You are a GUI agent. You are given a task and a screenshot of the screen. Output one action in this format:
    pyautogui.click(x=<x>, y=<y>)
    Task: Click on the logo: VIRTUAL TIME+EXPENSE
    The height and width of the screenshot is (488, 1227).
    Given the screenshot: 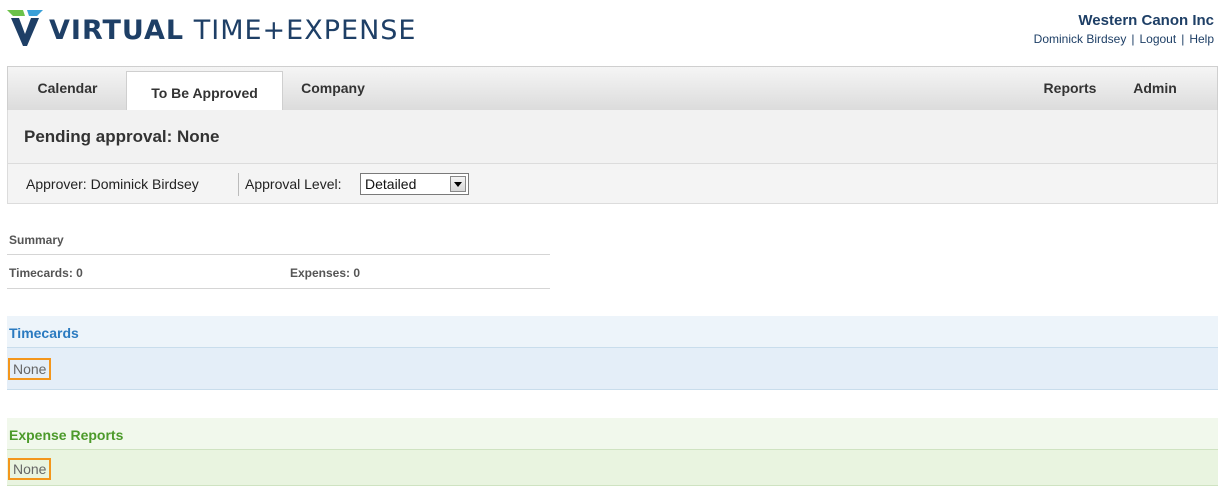 What is the action you would take?
    pyautogui.click(x=211, y=30)
    